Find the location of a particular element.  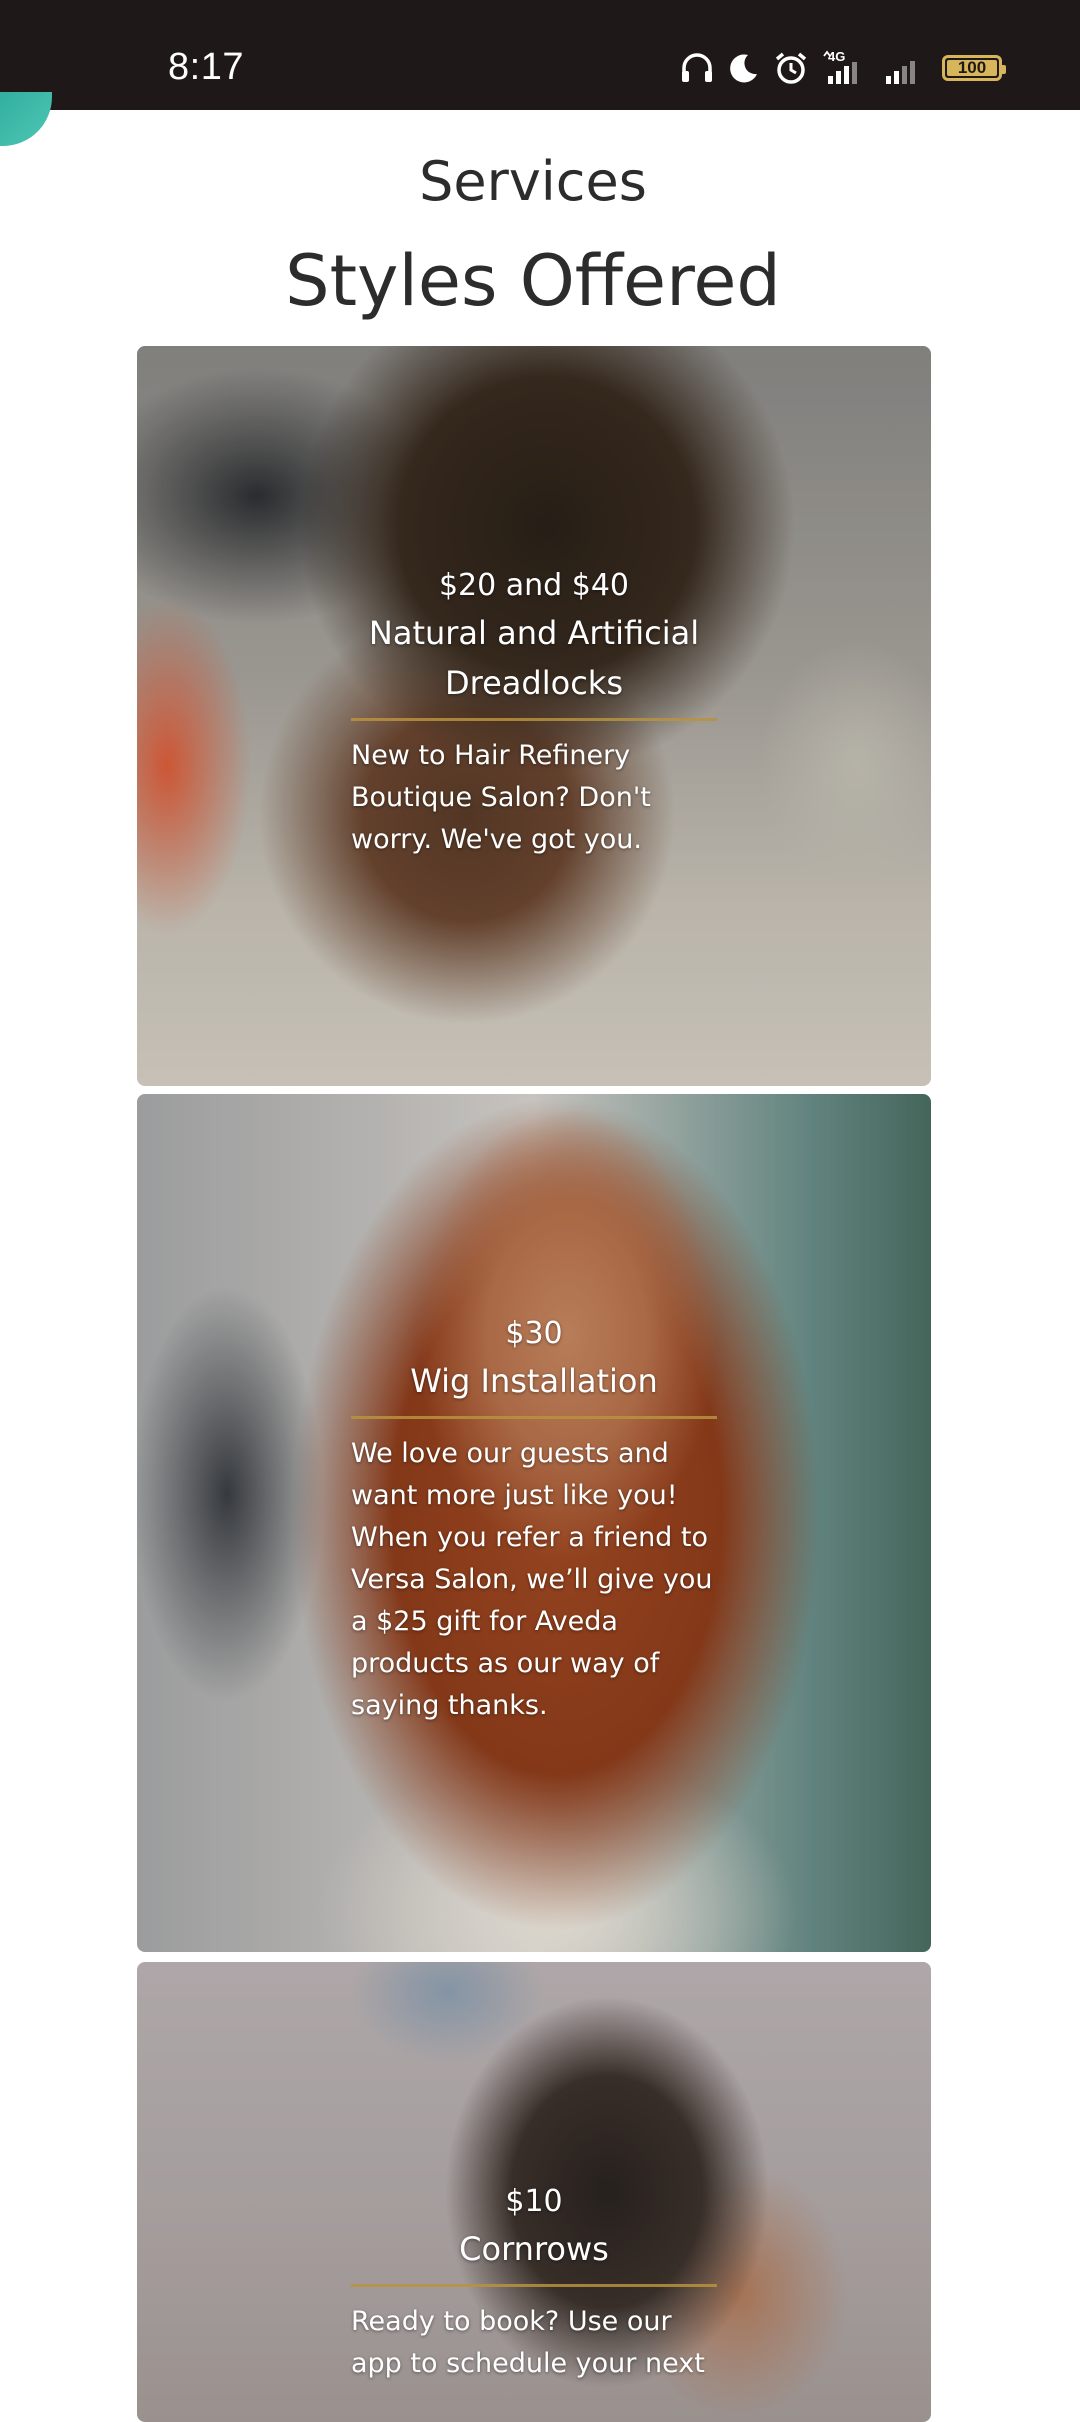

service-title: Wig Installation is located at coordinates (534, 1381).